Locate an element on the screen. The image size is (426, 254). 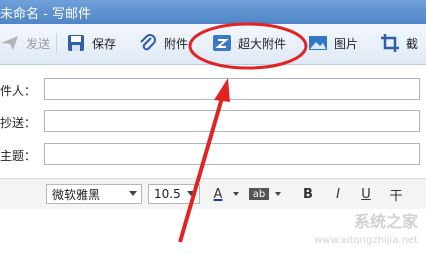
send-label: 发送 is located at coordinates (38, 43).